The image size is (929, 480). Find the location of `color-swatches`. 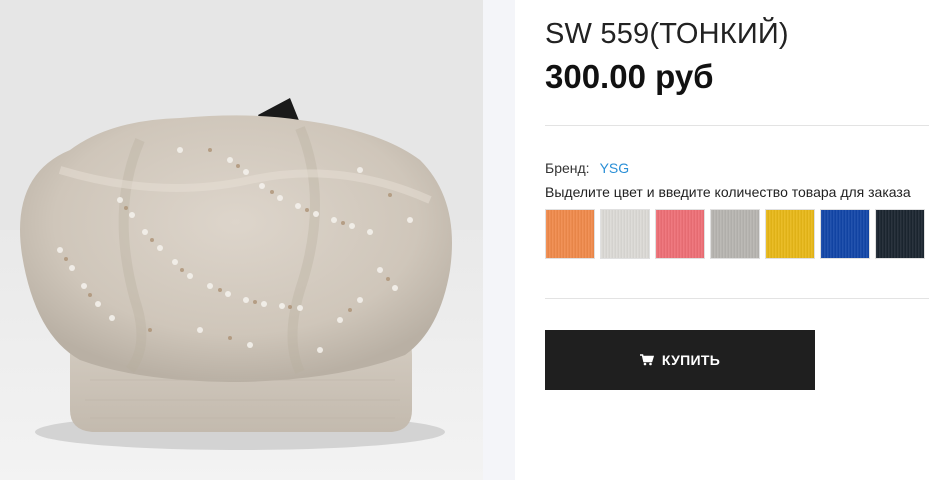

color-swatches is located at coordinates (735, 234).